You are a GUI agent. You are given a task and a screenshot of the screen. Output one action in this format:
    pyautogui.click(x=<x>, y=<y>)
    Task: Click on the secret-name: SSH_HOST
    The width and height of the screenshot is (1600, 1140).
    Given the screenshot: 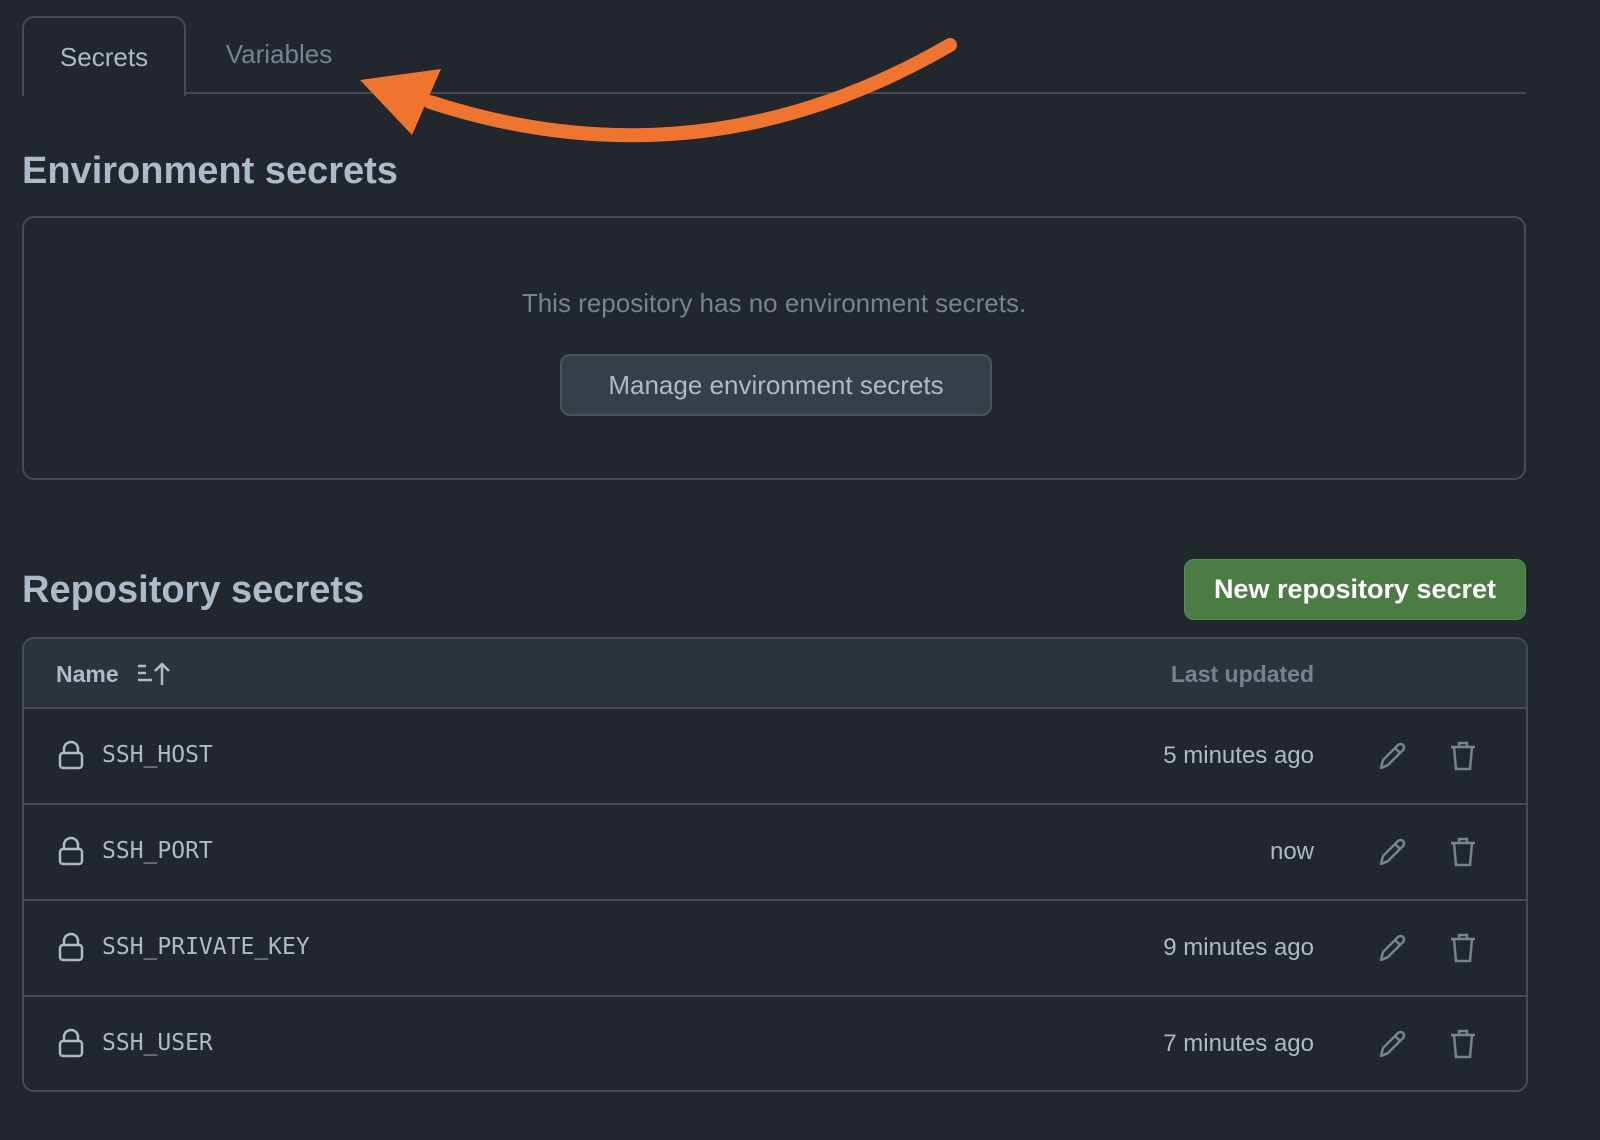 What is the action you would take?
    pyautogui.click(x=157, y=755)
    